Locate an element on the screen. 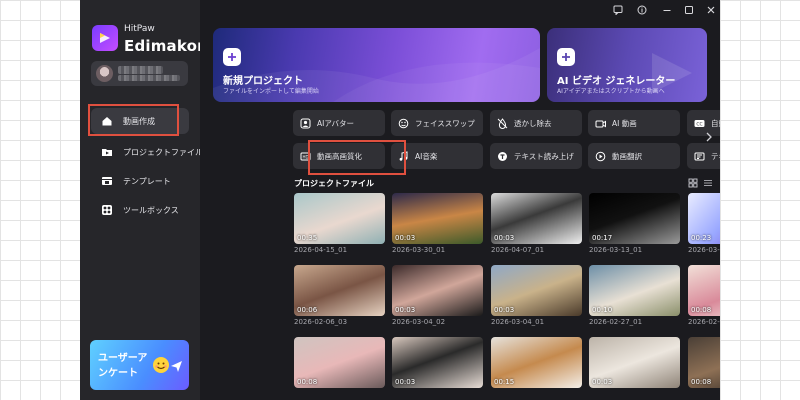 The height and width of the screenshot is (400, 800). tool-label: テキスト読み上げ is located at coordinates (544, 156).